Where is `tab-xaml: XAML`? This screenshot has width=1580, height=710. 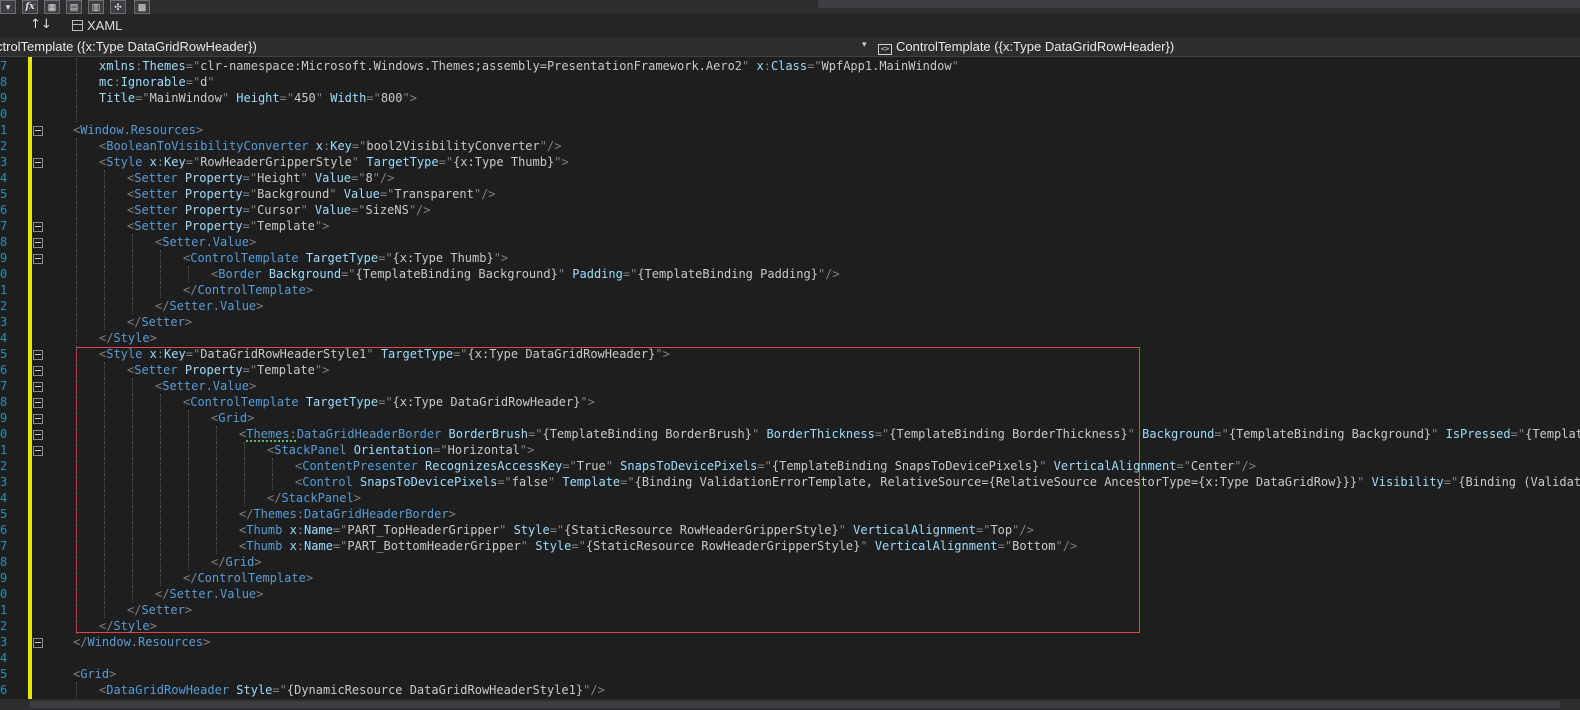 tab-xaml: XAML is located at coordinates (97, 25).